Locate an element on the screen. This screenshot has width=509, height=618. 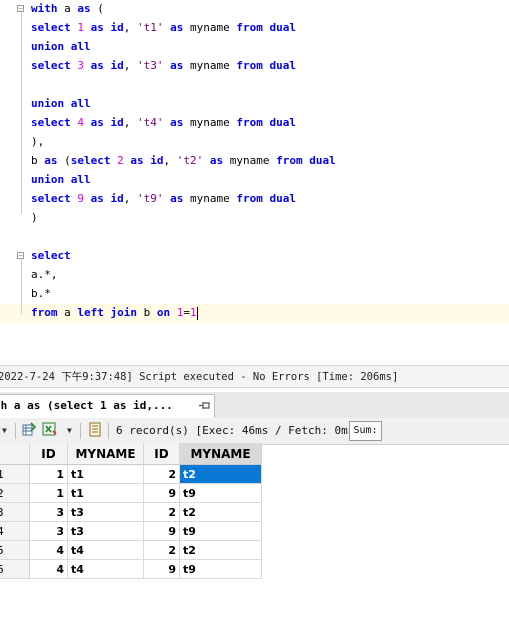
code-line: a.*, is located at coordinates (44, 274).